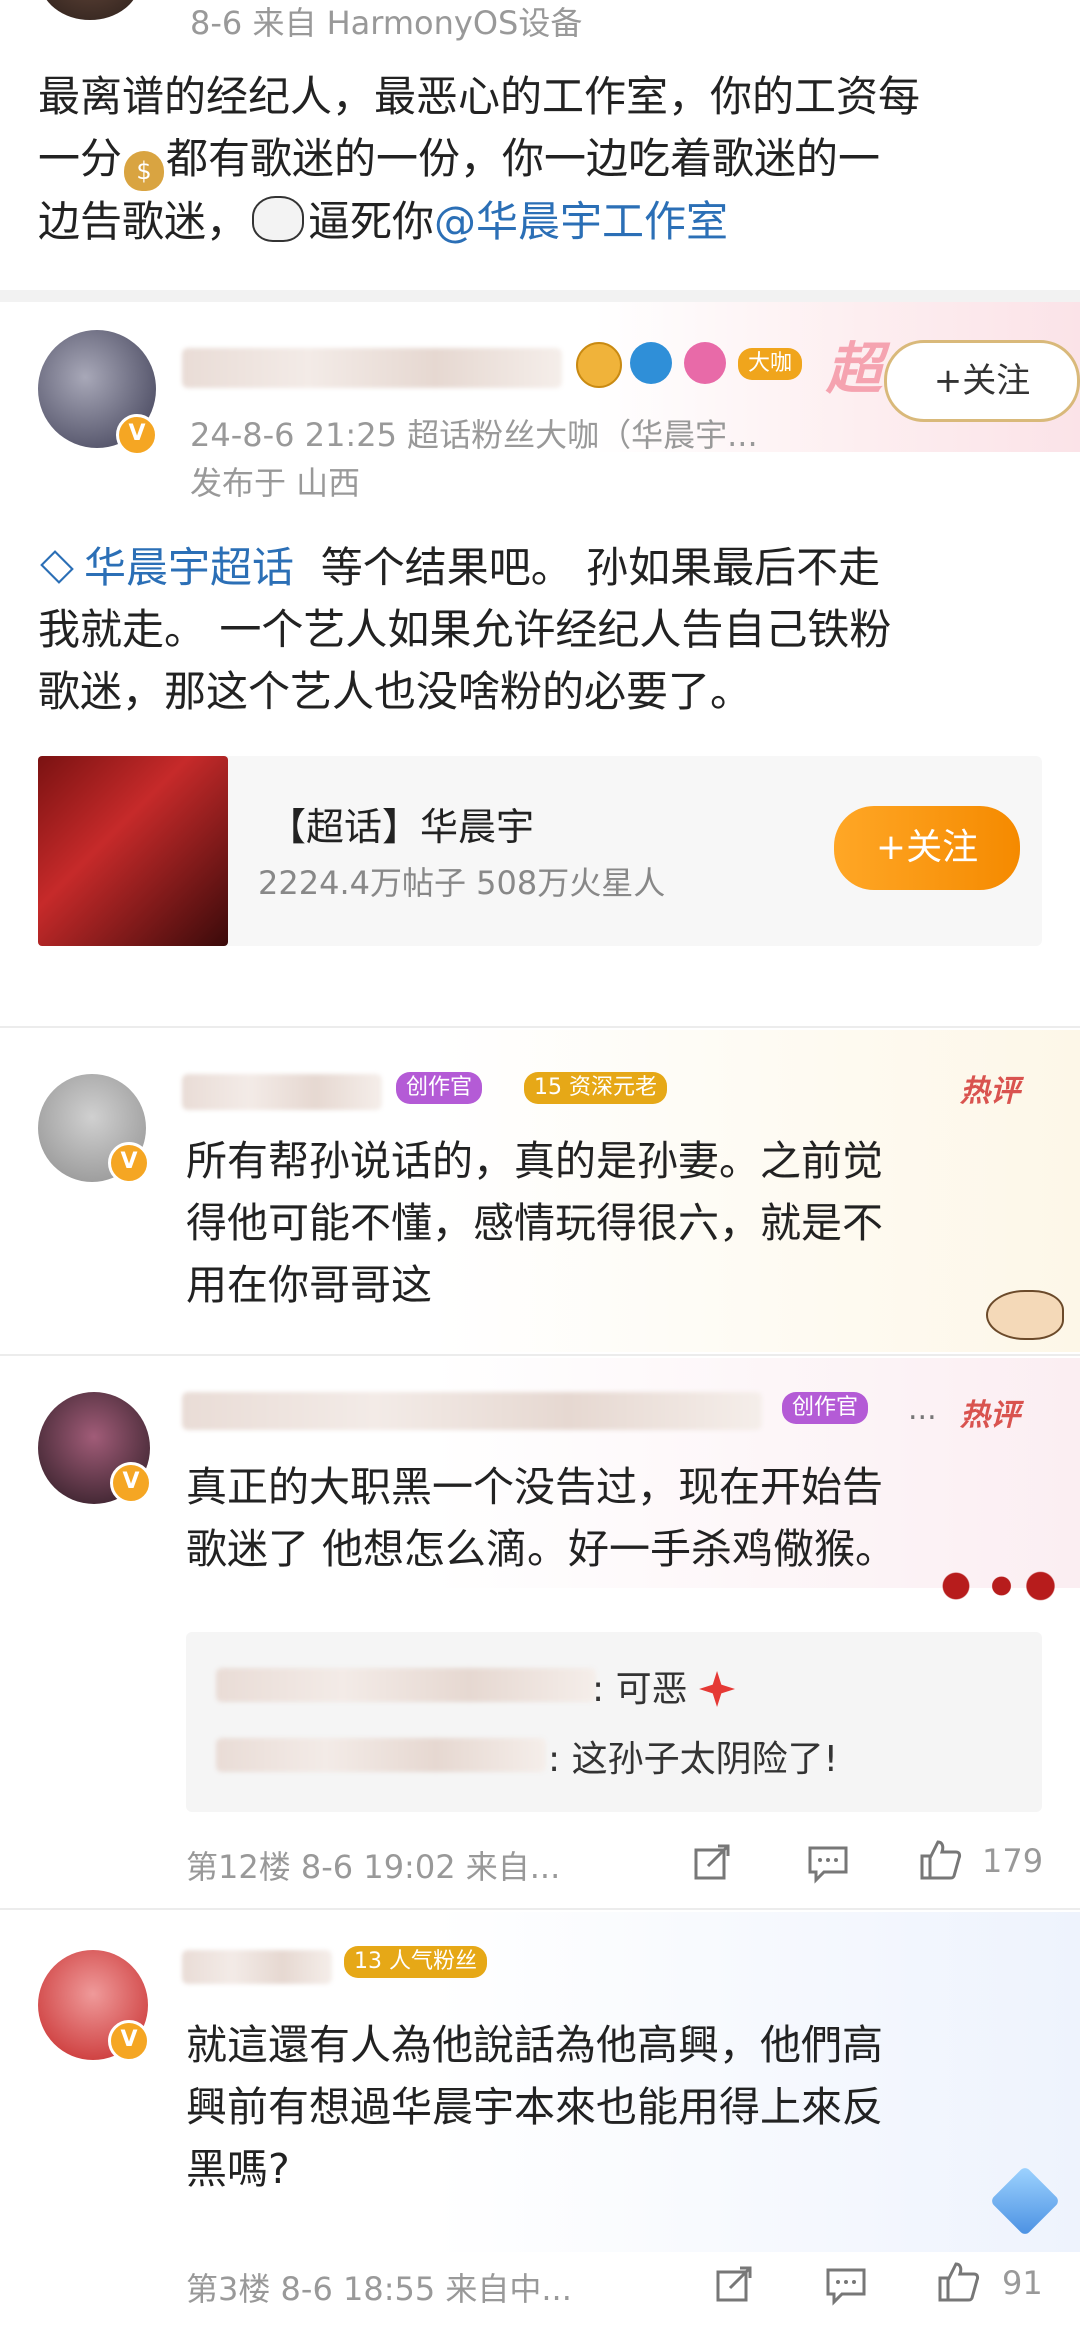  I want to click on retweet-author-name, so click(372, 368).